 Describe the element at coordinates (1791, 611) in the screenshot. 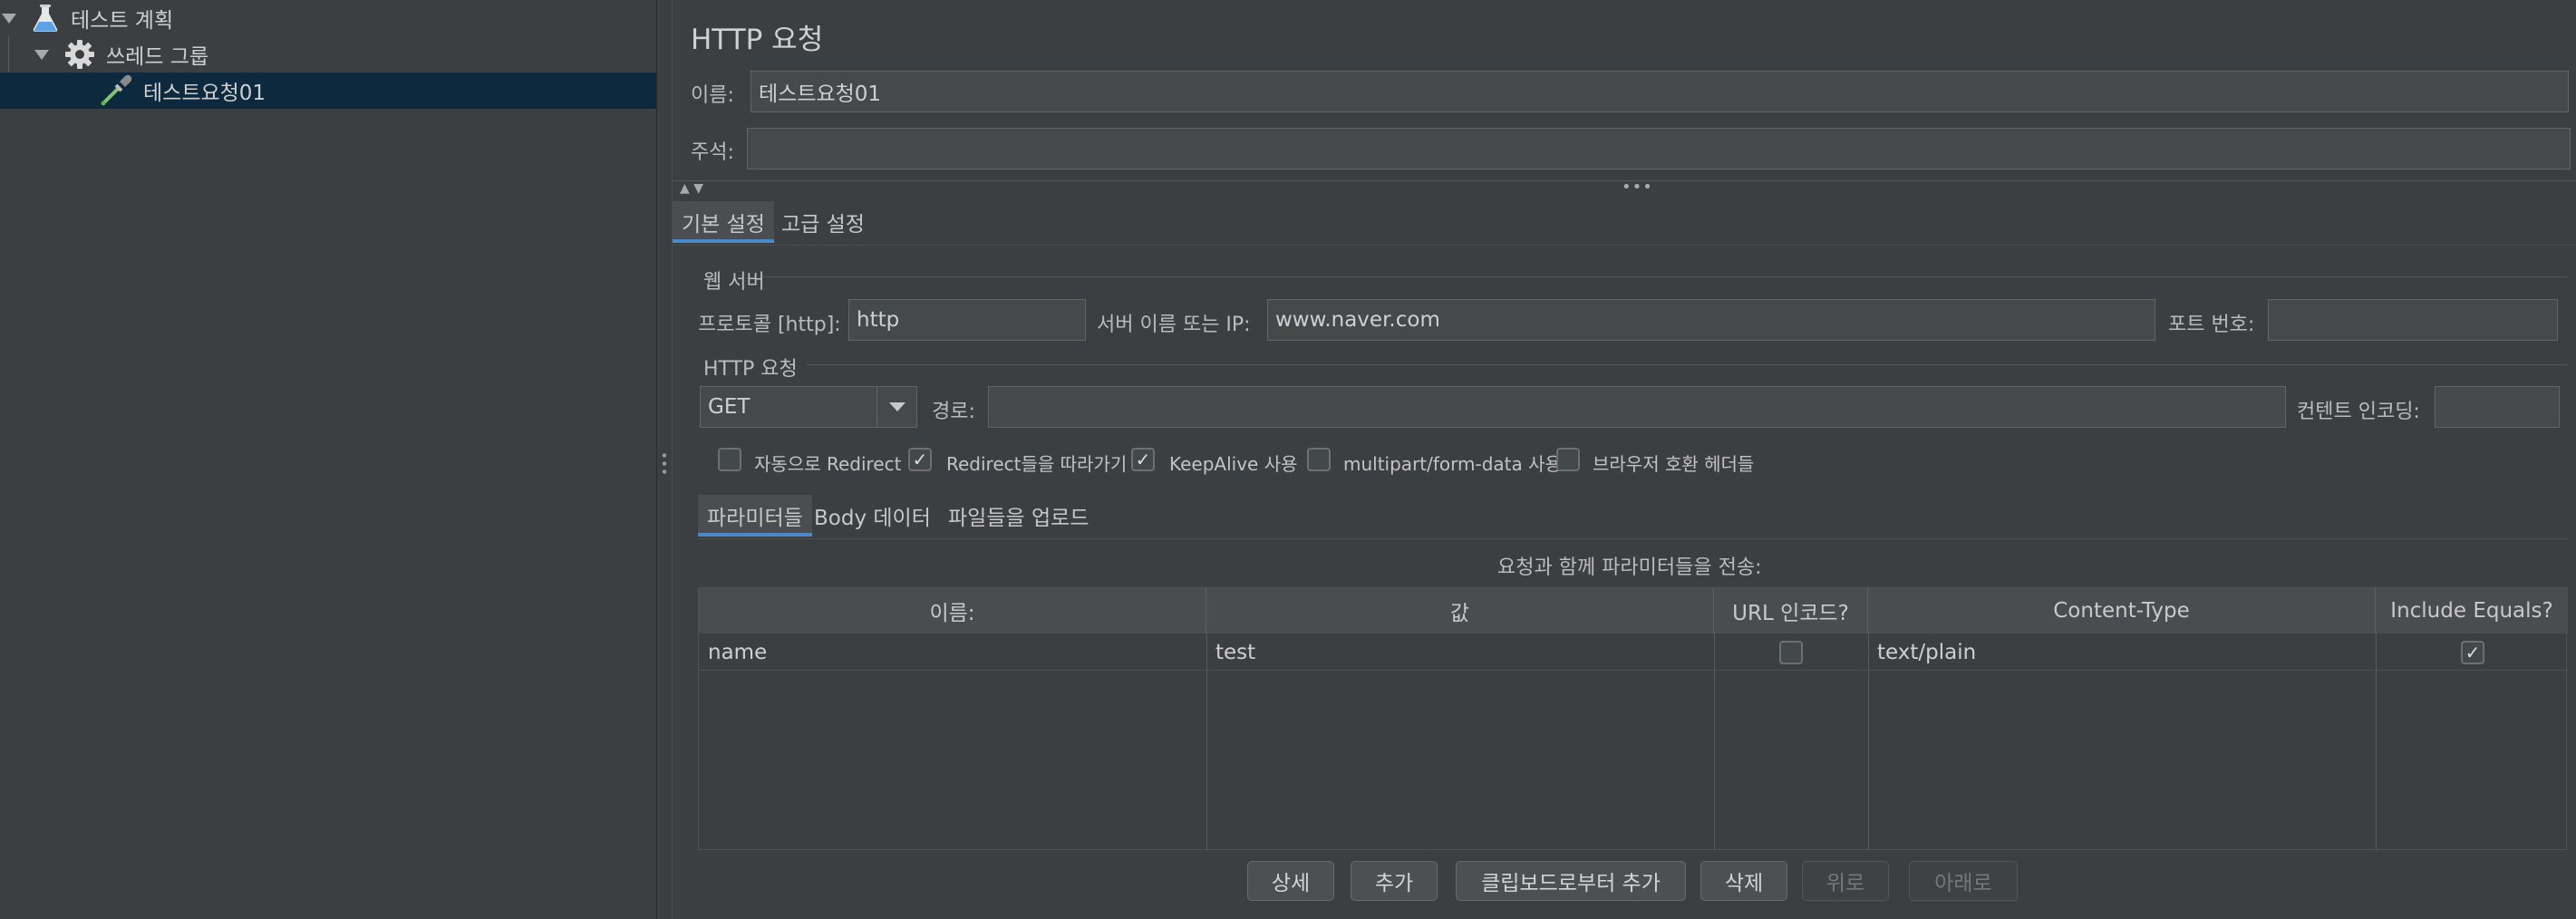

I see `column-header-url-encode: URL 인코드?` at that location.